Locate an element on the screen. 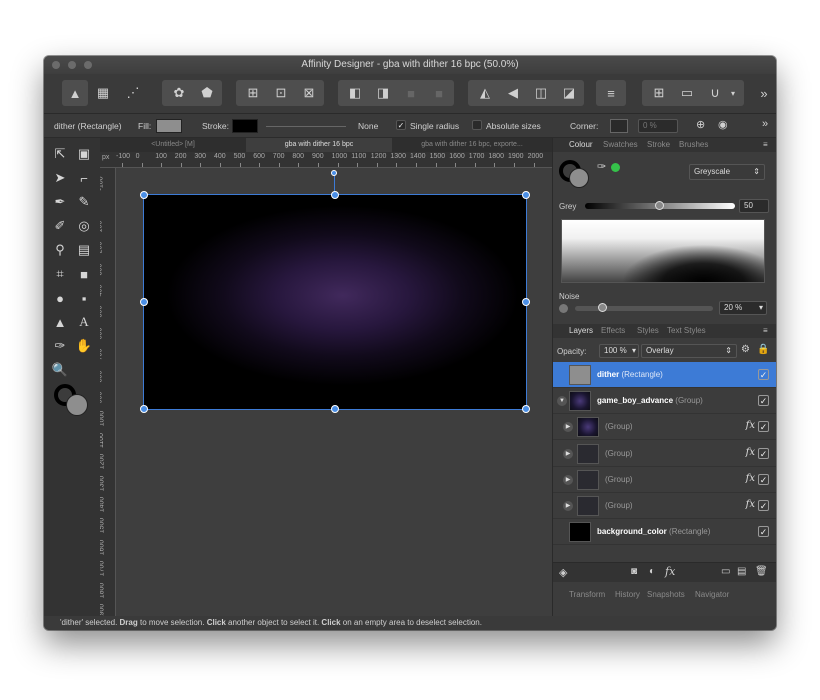 This screenshot has width=820, height=700. place-image-tool-icon: ▤ is located at coordinates (84, 250).